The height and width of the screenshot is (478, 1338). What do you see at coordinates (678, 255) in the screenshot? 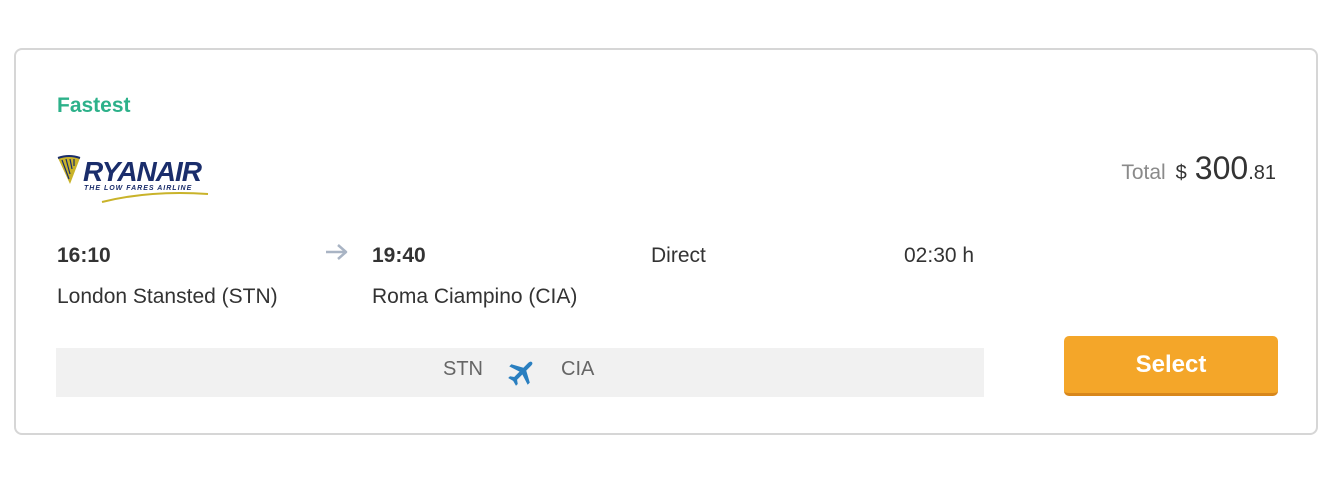
I see `stops-info: Direct` at bounding box center [678, 255].